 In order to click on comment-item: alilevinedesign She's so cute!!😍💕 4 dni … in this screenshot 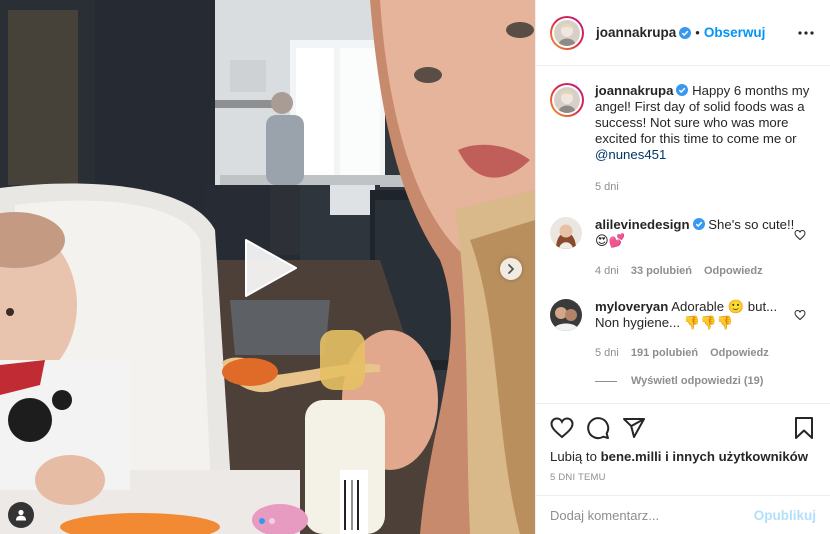, I will do `click(683, 248)`.